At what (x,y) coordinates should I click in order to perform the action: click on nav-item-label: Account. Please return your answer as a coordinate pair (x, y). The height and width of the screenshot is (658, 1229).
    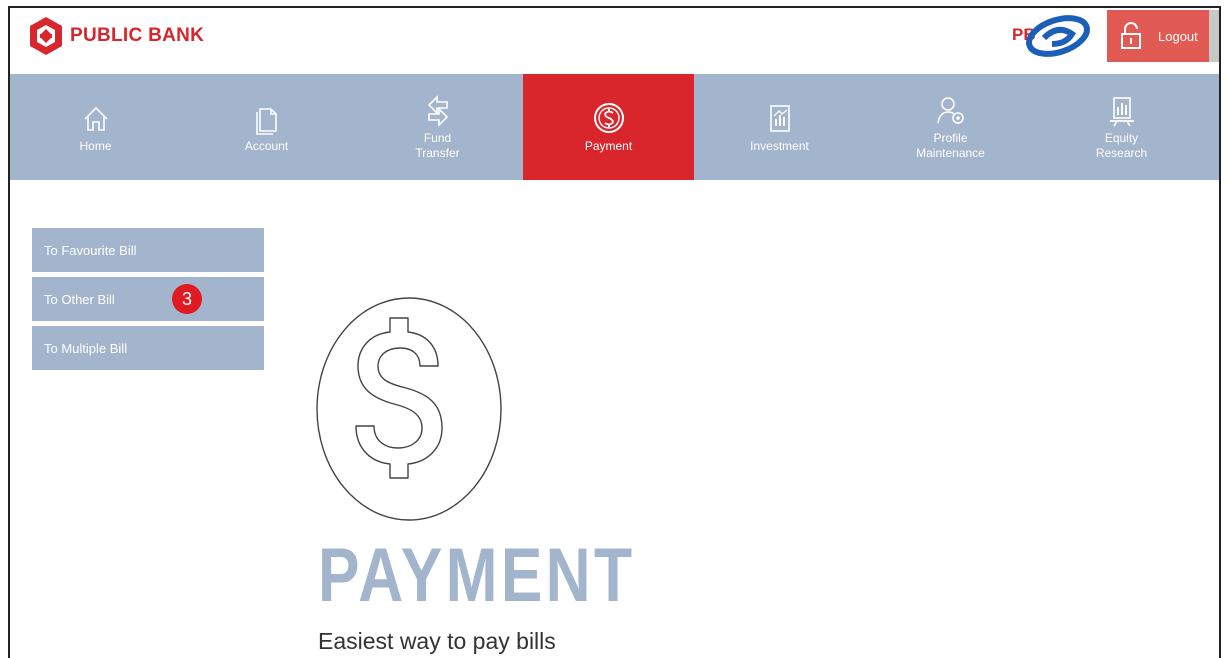
    Looking at the image, I should click on (266, 145).